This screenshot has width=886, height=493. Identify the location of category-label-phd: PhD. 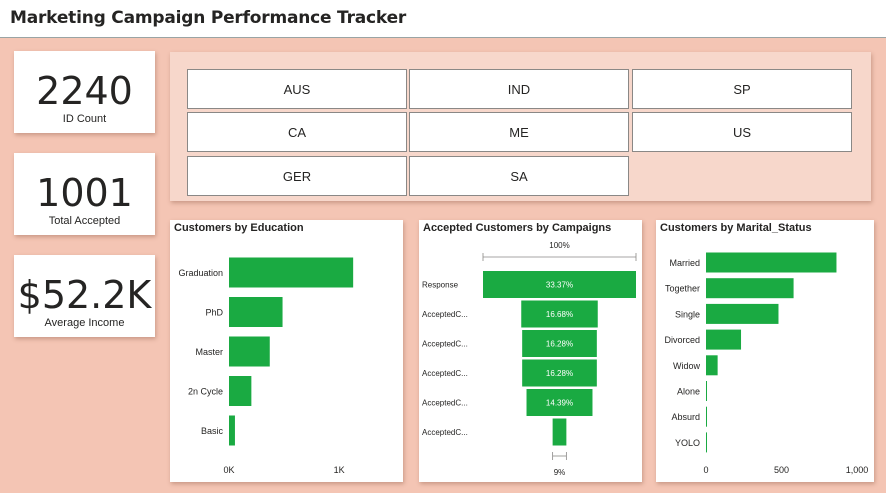
(214, 313).